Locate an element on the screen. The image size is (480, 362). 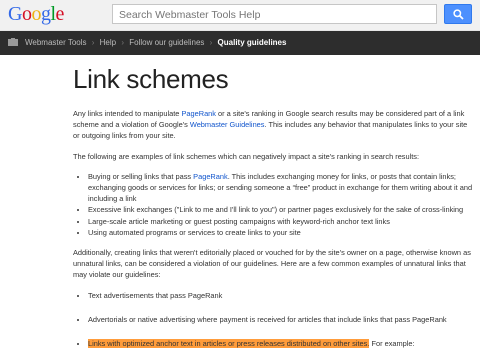
search-button is located at coordinates (458, 14).